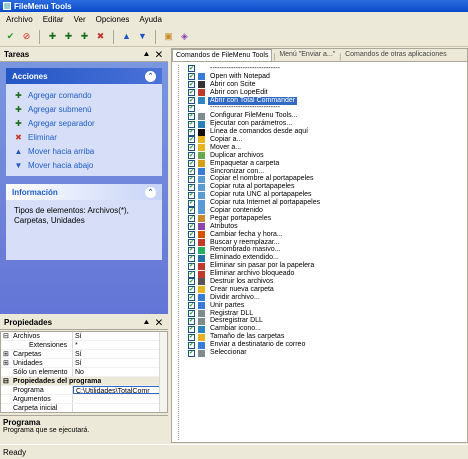 The image size is (468, 459). Describe the element at coordinates (84, 123) in the screenshot. I see `action-item: ✚ Agregar separador` at that location.